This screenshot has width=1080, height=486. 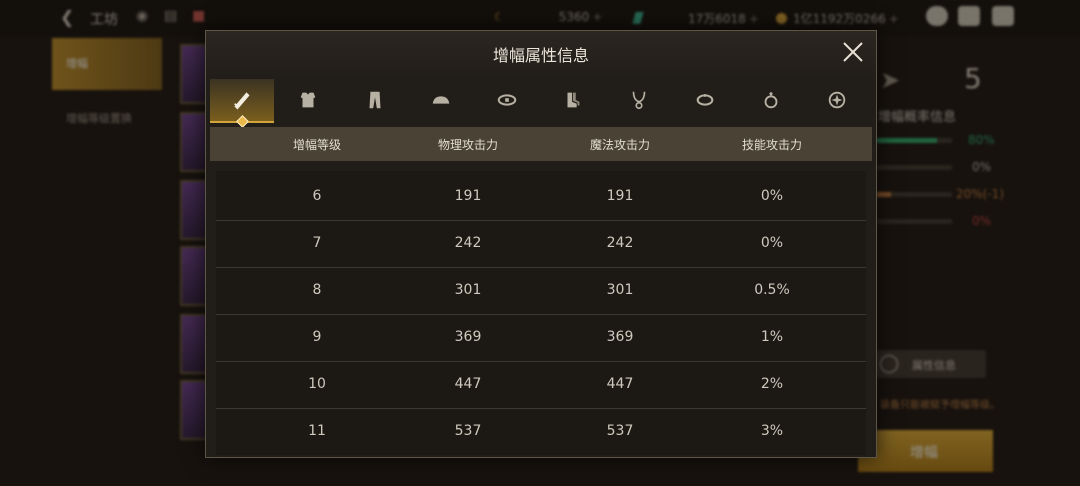 I want to click on cell-level: 9, so click(x=317, y=337).